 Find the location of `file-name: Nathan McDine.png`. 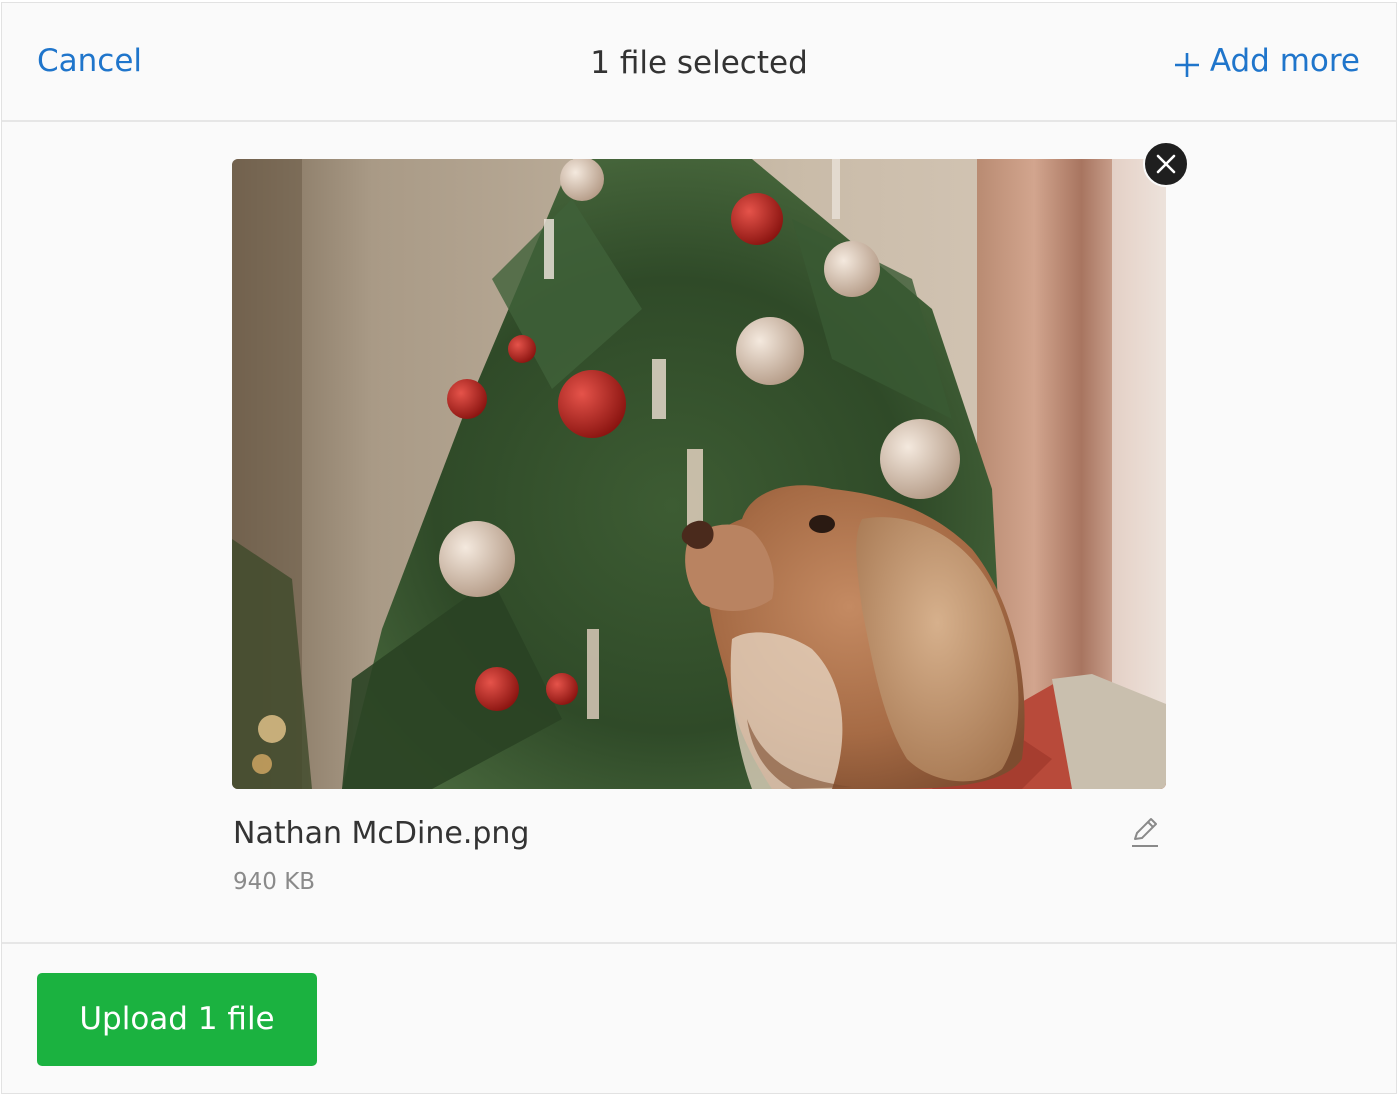

file-name: Nathan McDine.png is located at coordinates (381, 833).